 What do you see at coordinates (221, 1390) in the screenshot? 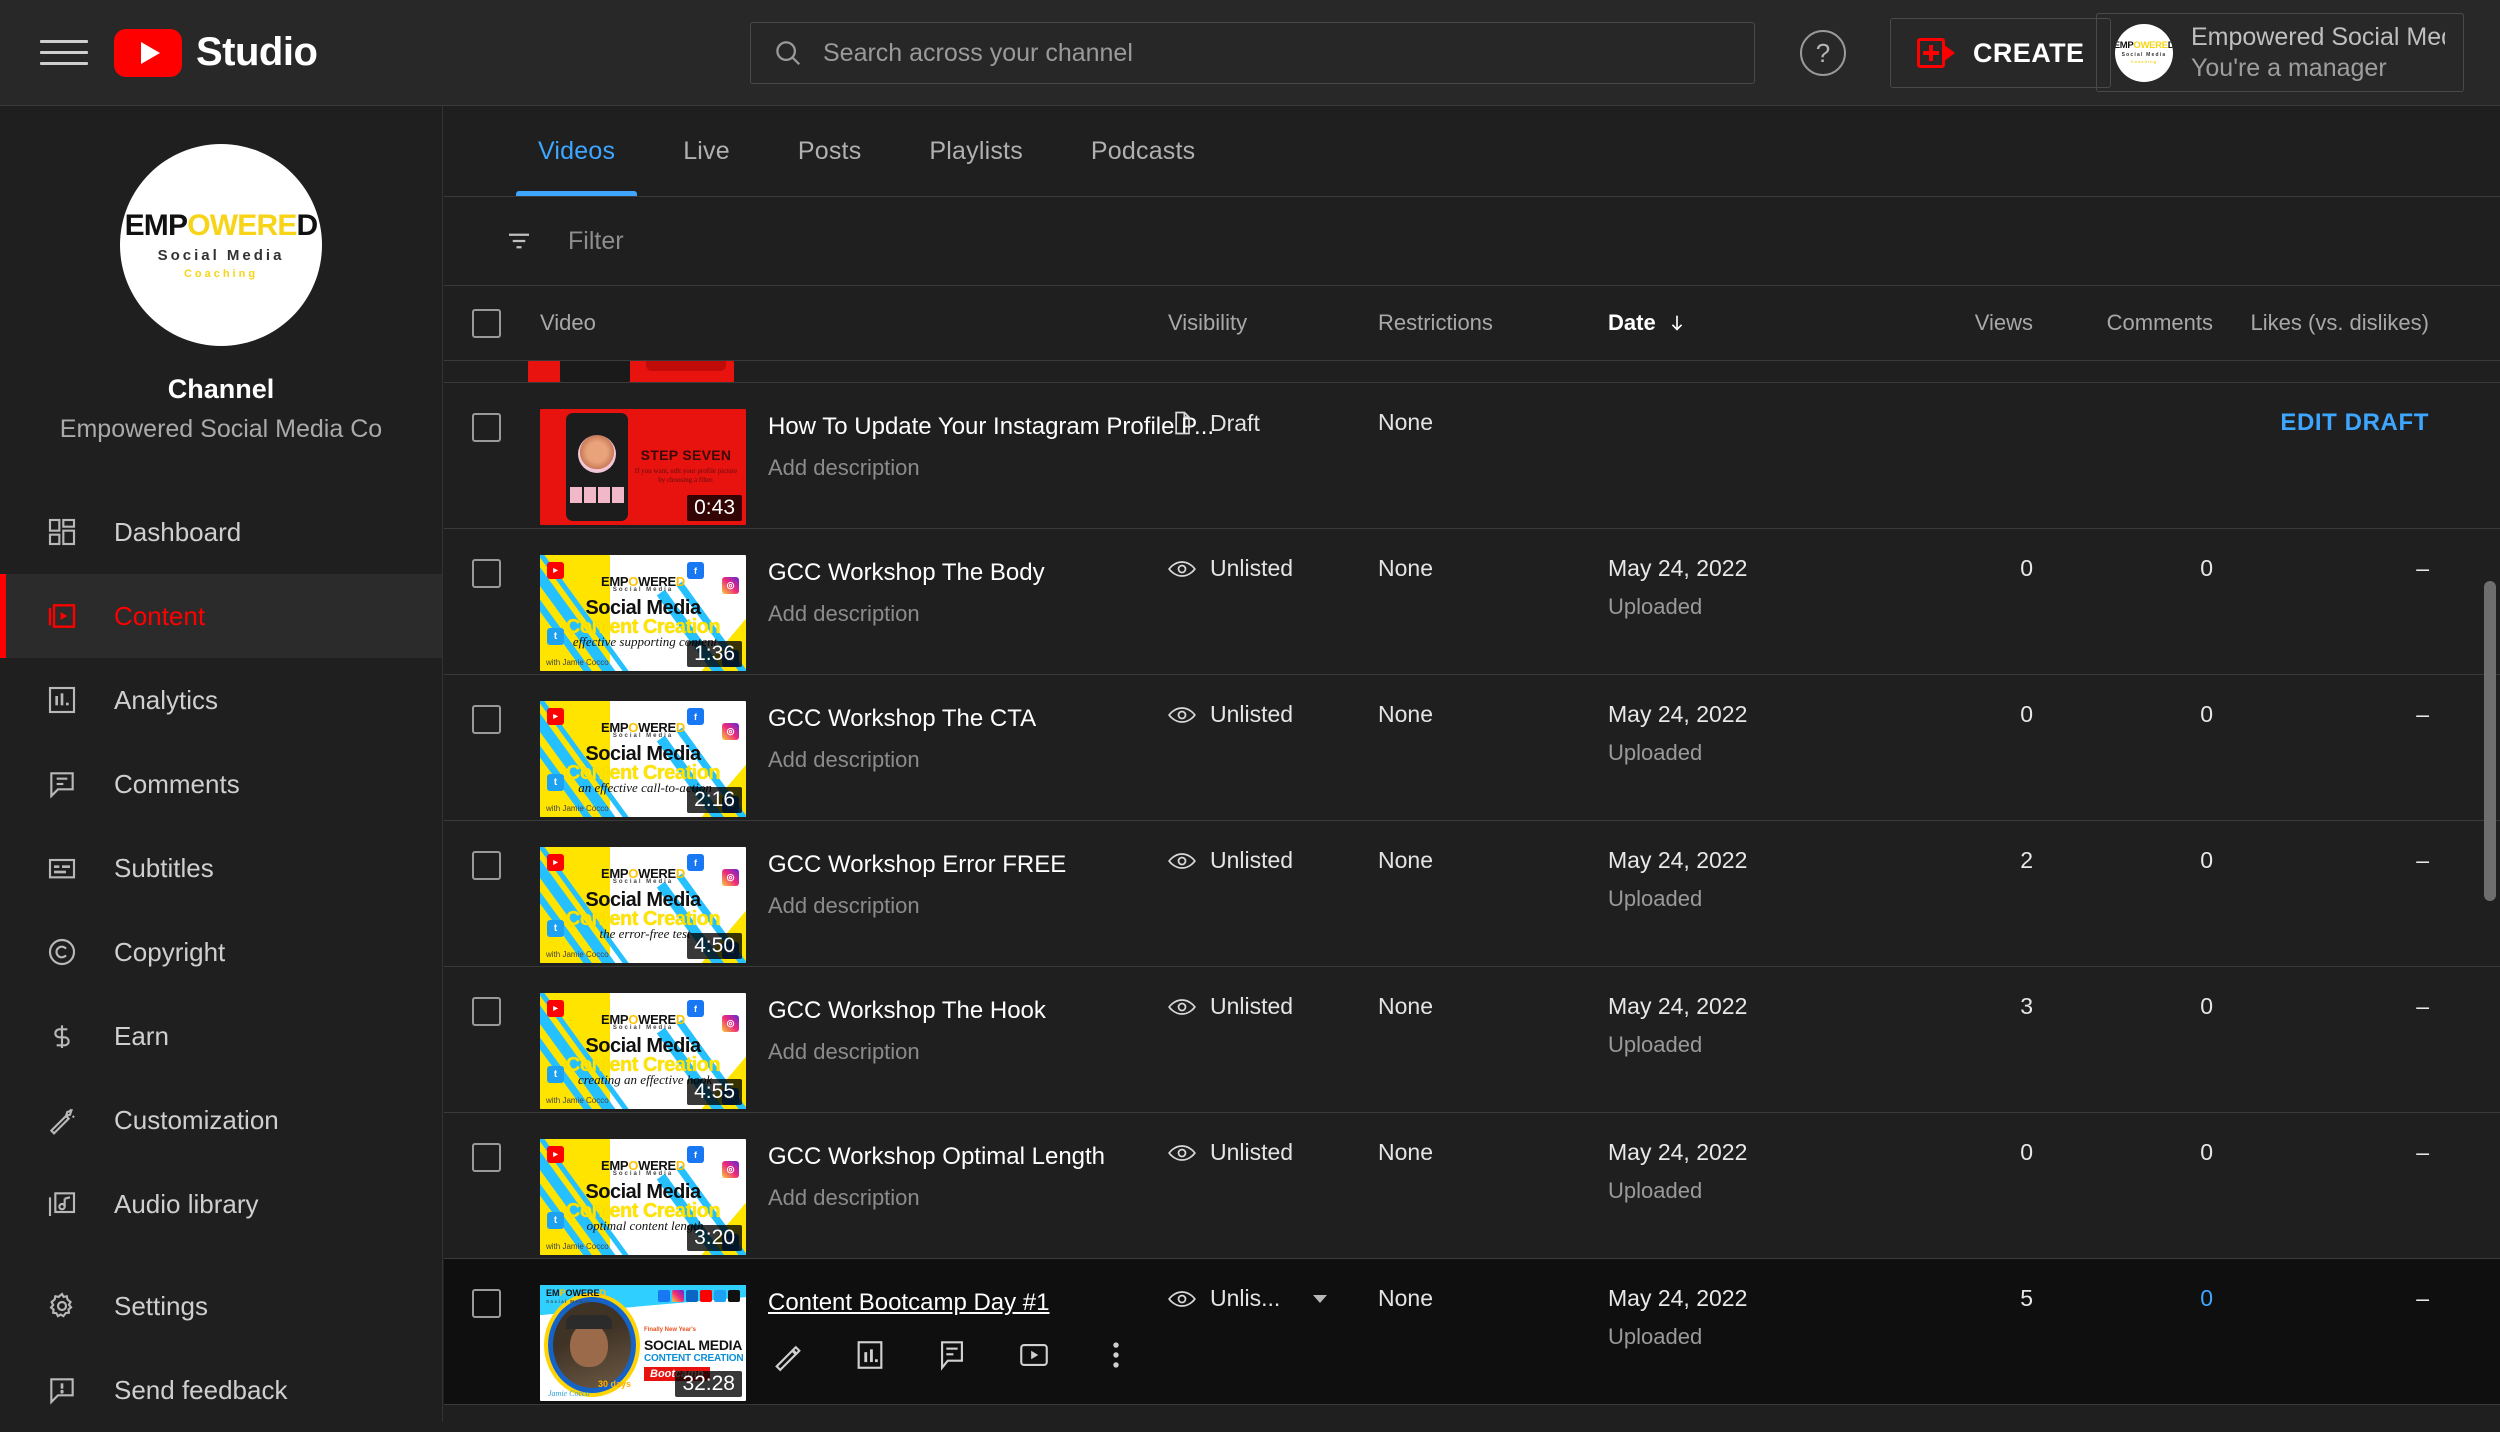
I see `sidebar-item-send-feedback: Send feedback` at bounding box center [221, 1390].